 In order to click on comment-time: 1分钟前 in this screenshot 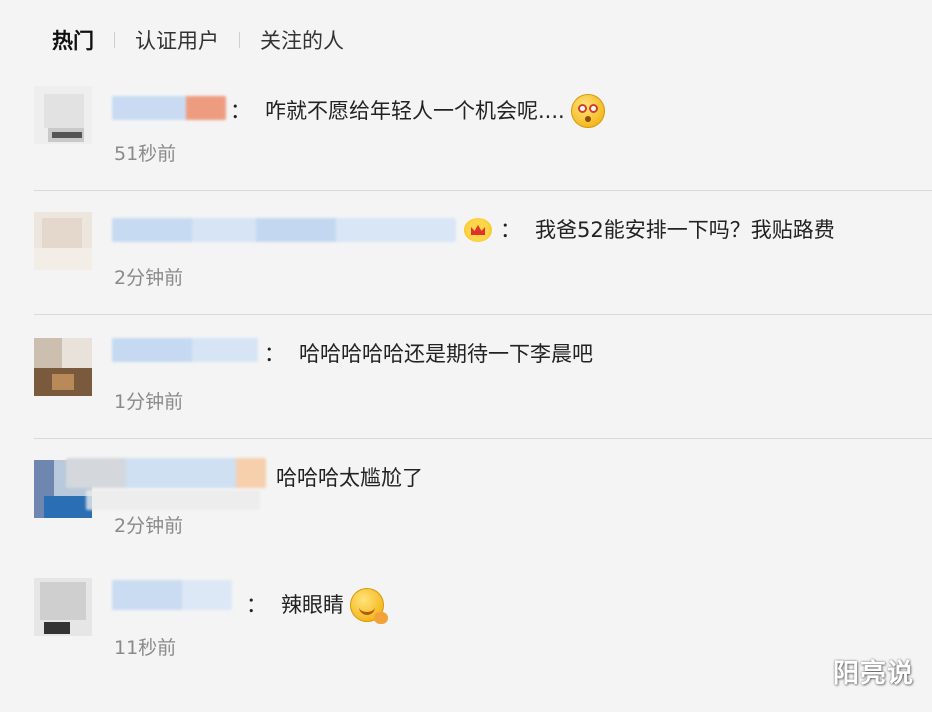, I will do `click(149, 402)`.